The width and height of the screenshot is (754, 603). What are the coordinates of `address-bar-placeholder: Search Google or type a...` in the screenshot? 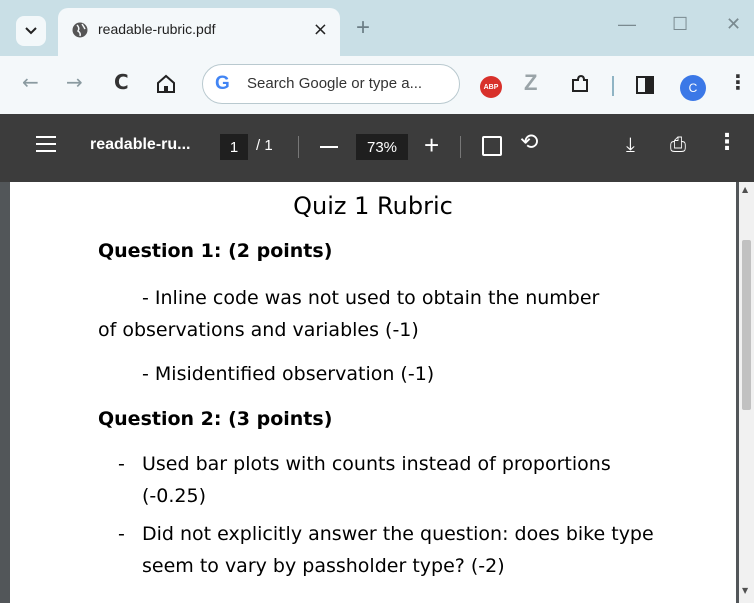 It's located at (335, 83).